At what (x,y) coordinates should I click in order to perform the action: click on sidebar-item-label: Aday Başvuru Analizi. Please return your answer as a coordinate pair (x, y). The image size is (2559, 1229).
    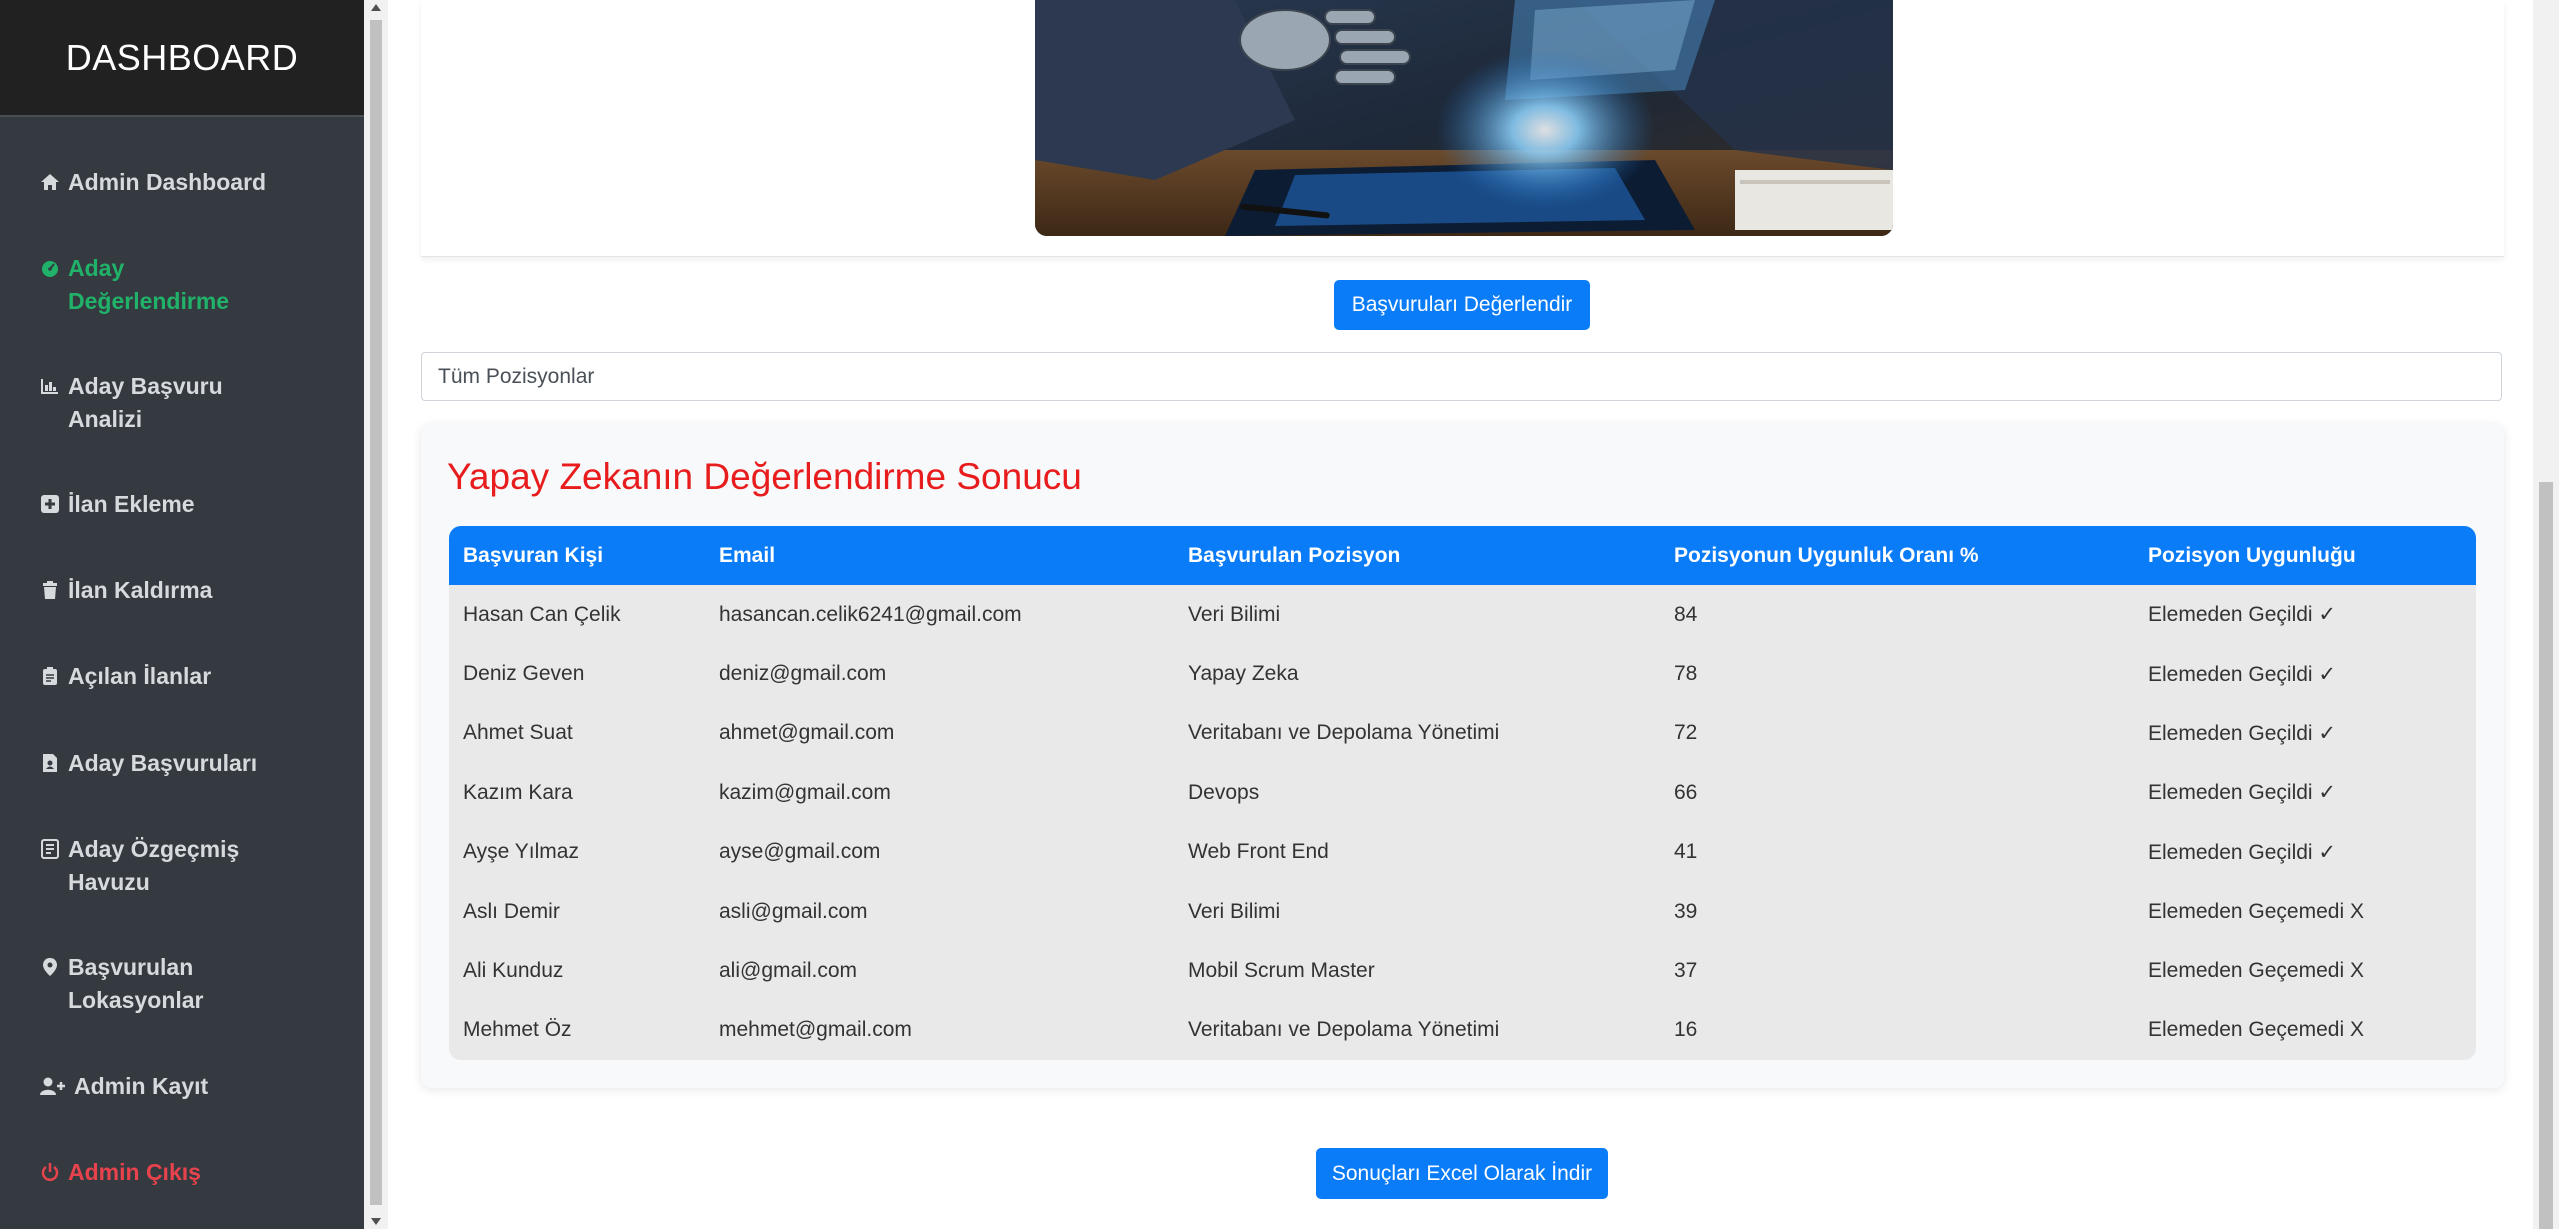
    Looking at the image, I should click on (145, 402).